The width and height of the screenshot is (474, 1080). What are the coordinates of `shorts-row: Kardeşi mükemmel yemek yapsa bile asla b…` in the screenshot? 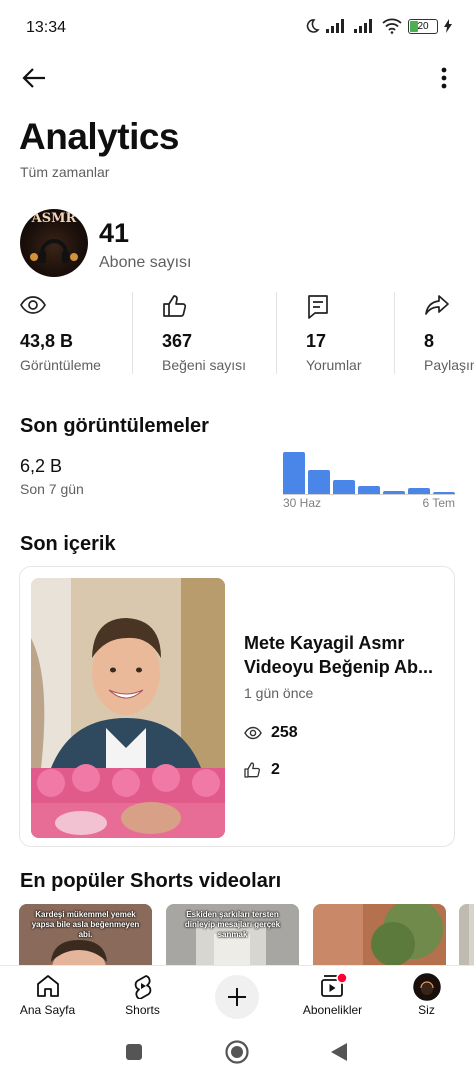 It's located at (246, 935).